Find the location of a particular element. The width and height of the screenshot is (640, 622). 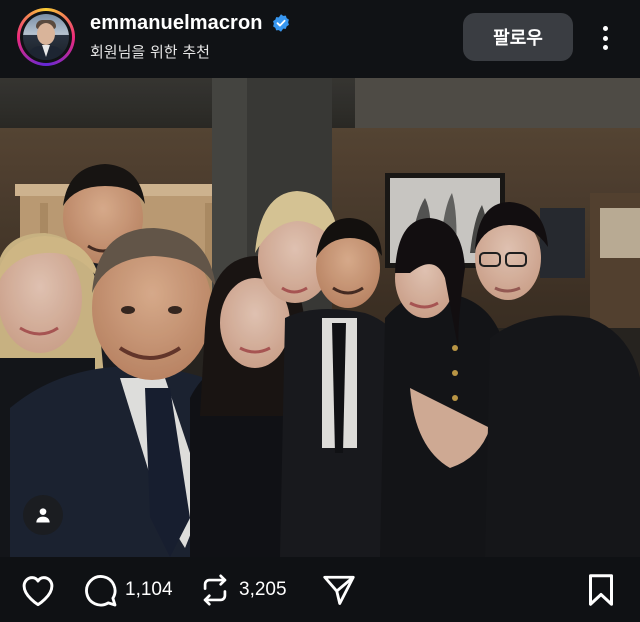

avatar is located at coordinates (46, 37).